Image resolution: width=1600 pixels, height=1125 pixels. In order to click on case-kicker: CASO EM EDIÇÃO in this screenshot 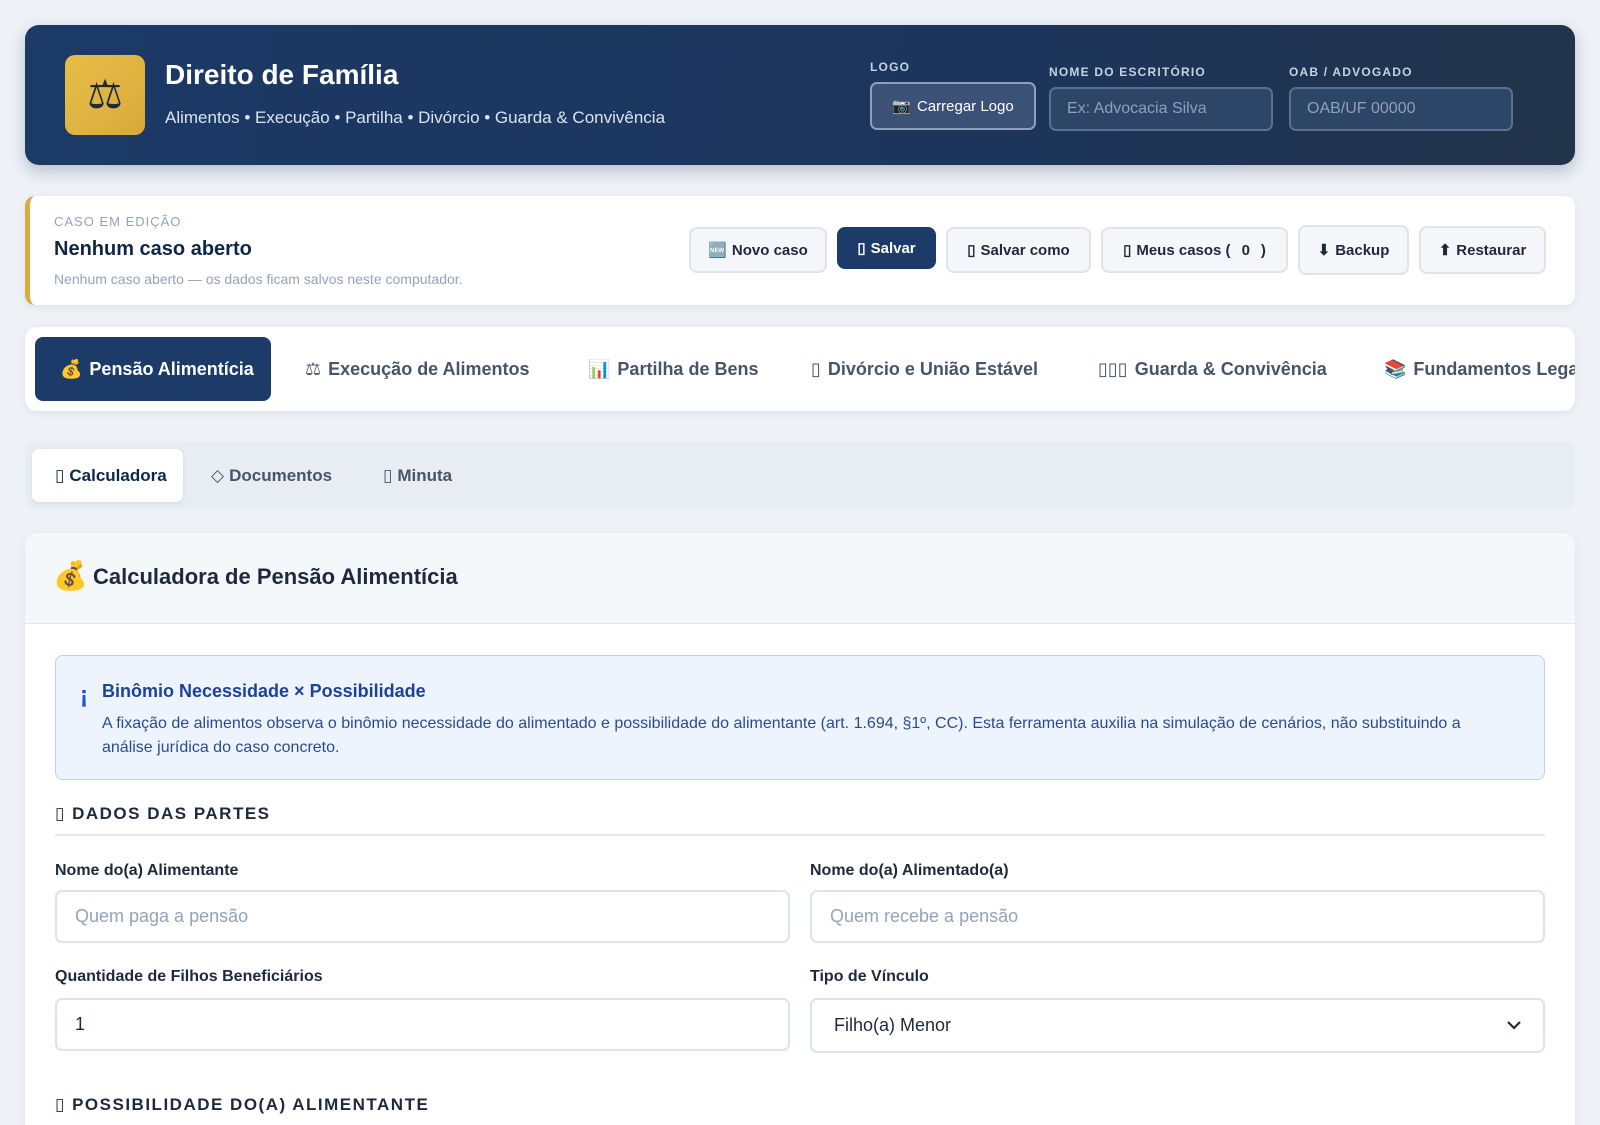, I will do `click(118, 221)`.